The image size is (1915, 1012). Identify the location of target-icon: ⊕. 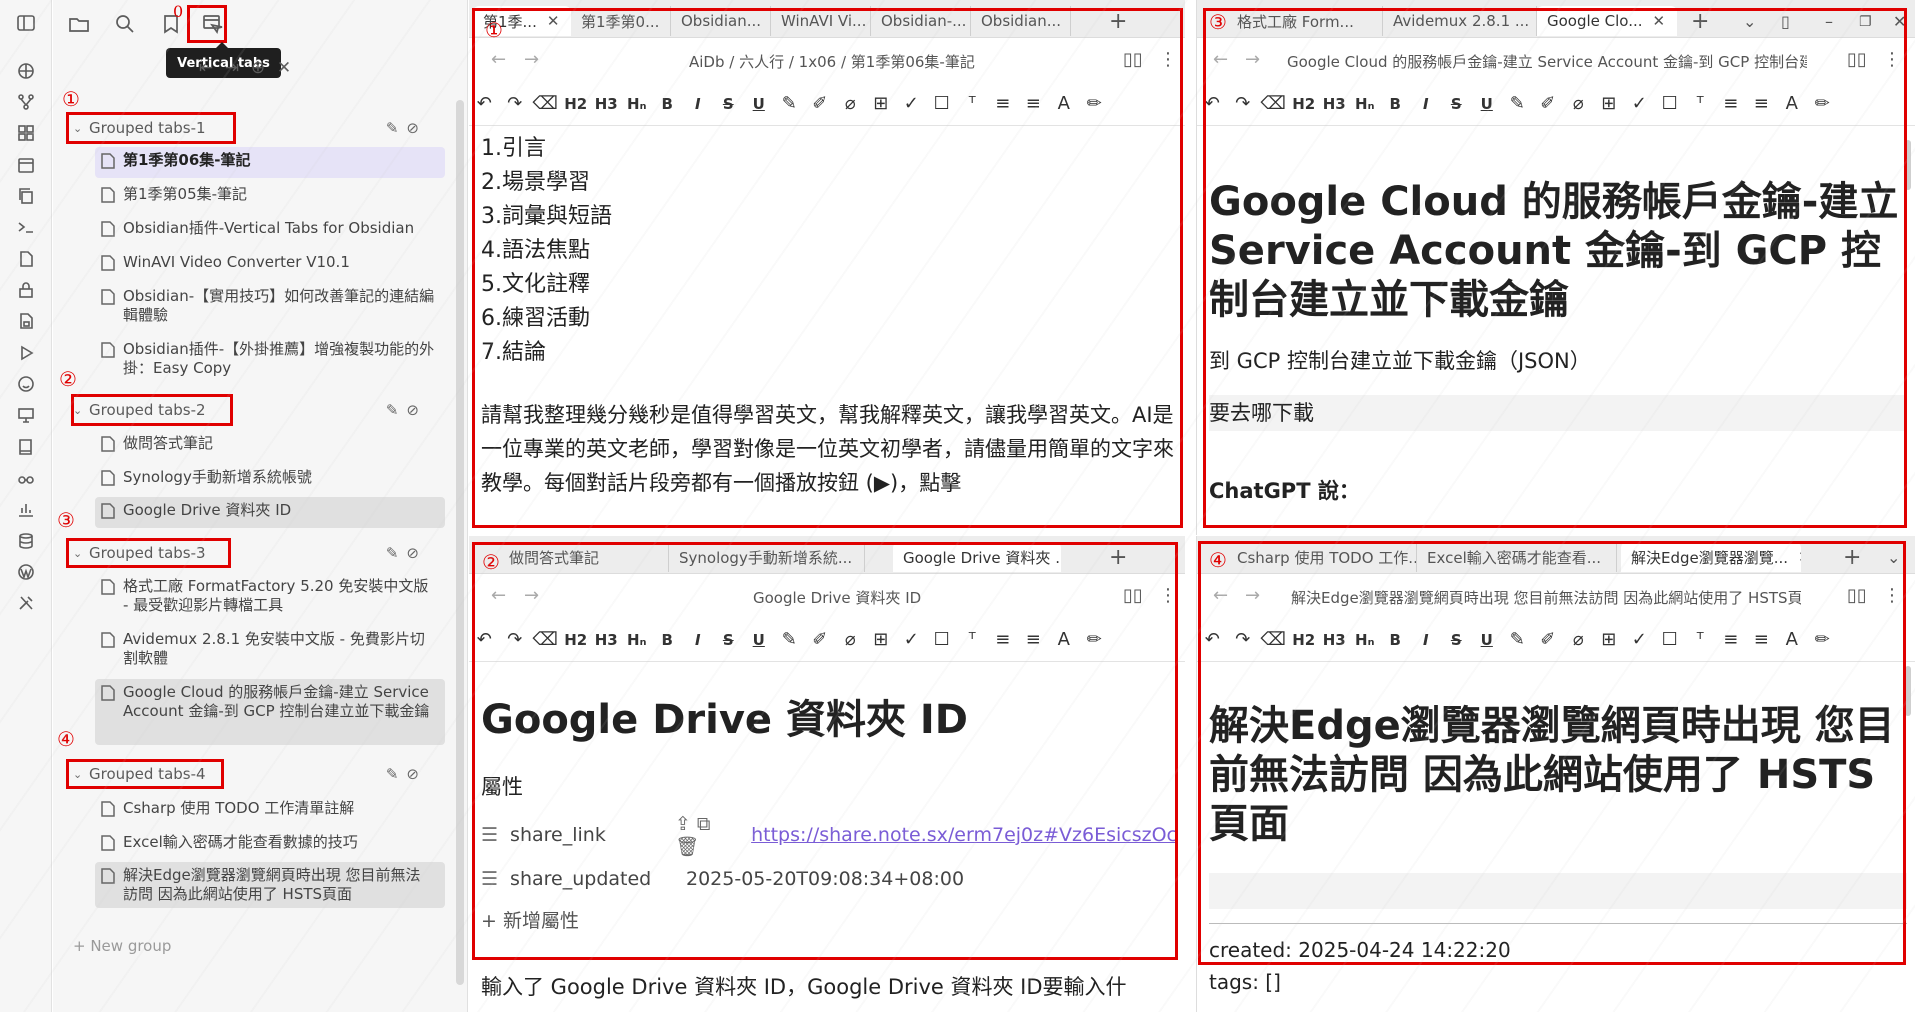
(258, 68).